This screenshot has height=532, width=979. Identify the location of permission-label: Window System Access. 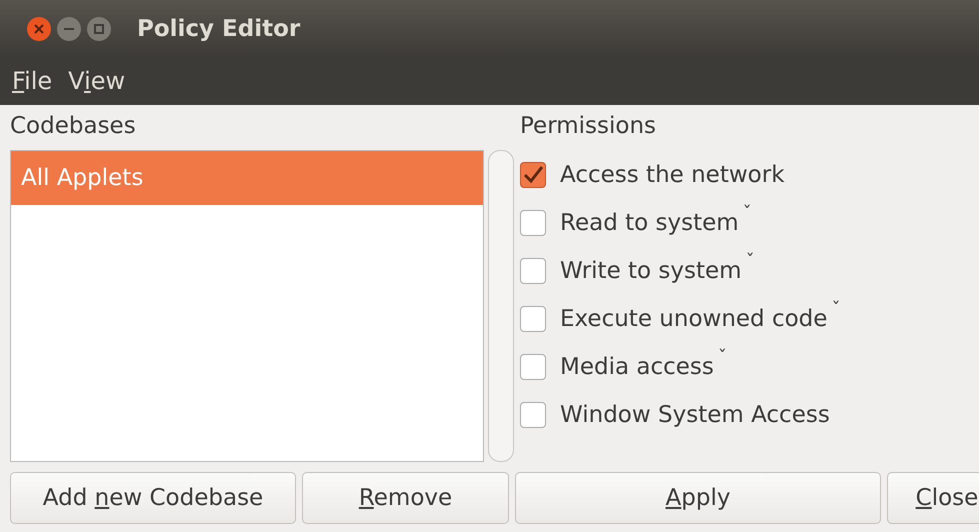
(695, 415).